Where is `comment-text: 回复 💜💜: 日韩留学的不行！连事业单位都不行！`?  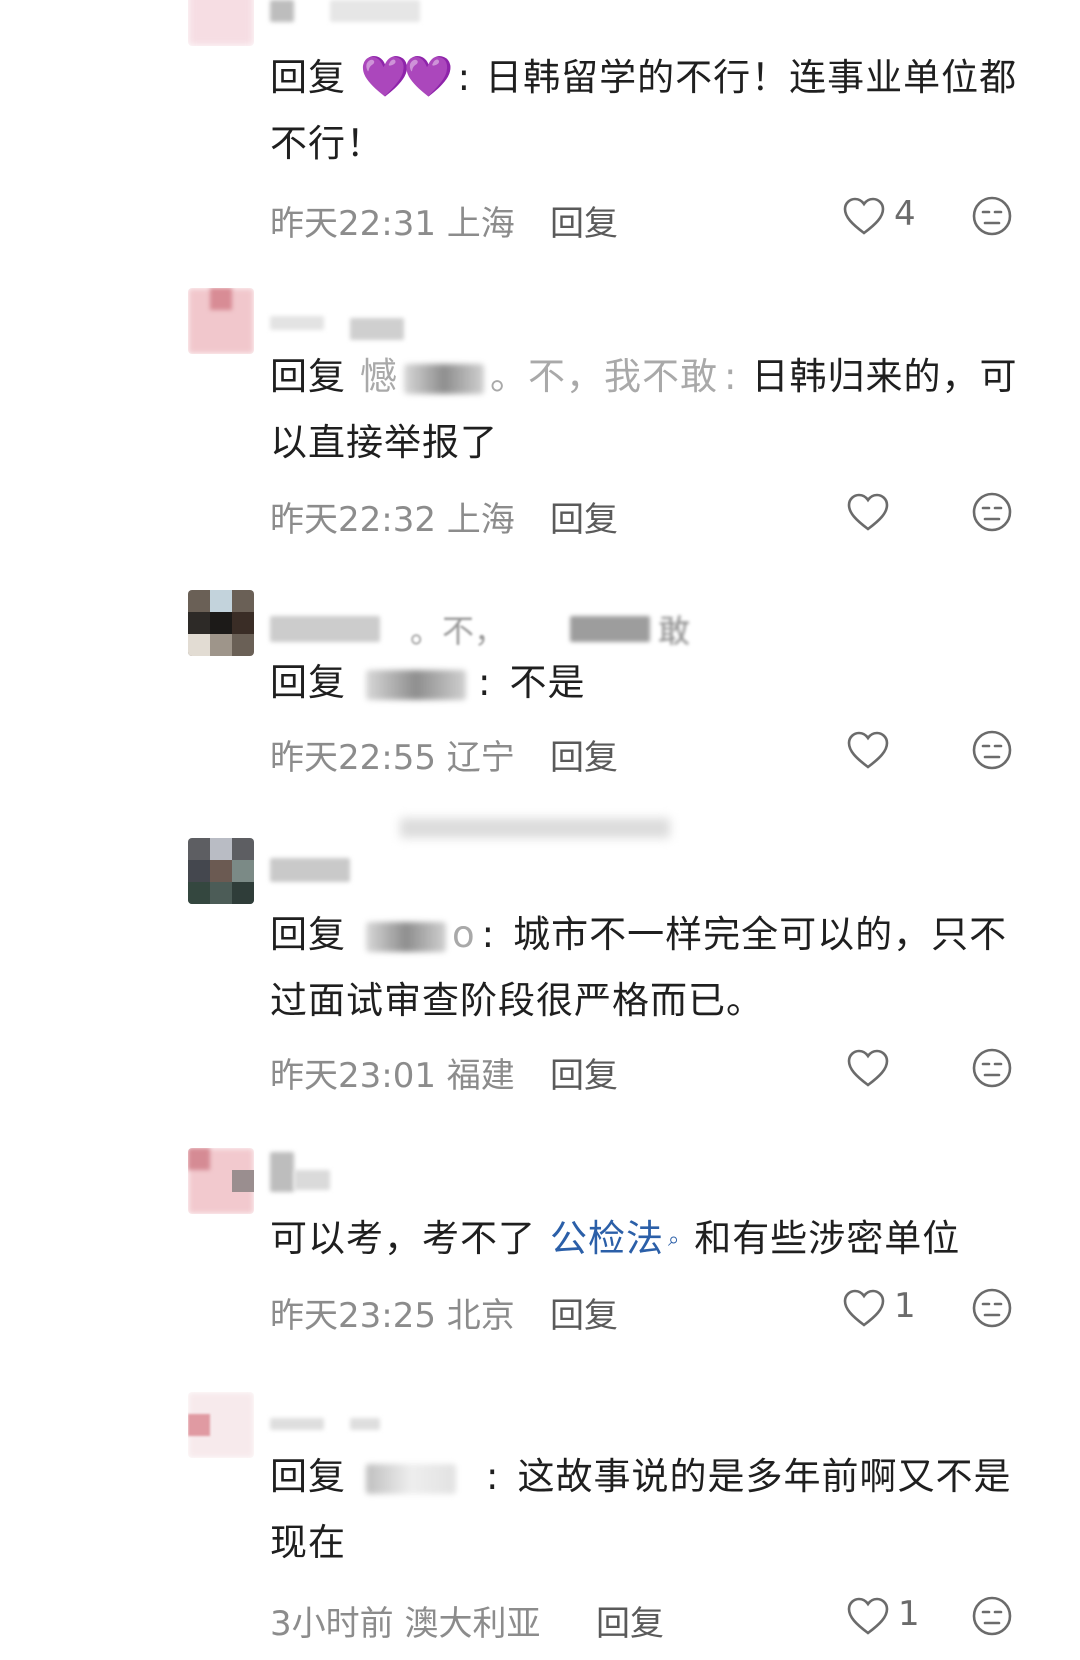
comment-text: 回复 💜💜: 日韩留学的不行！连事业单位都不行！ is located at coordinates (650, 110).